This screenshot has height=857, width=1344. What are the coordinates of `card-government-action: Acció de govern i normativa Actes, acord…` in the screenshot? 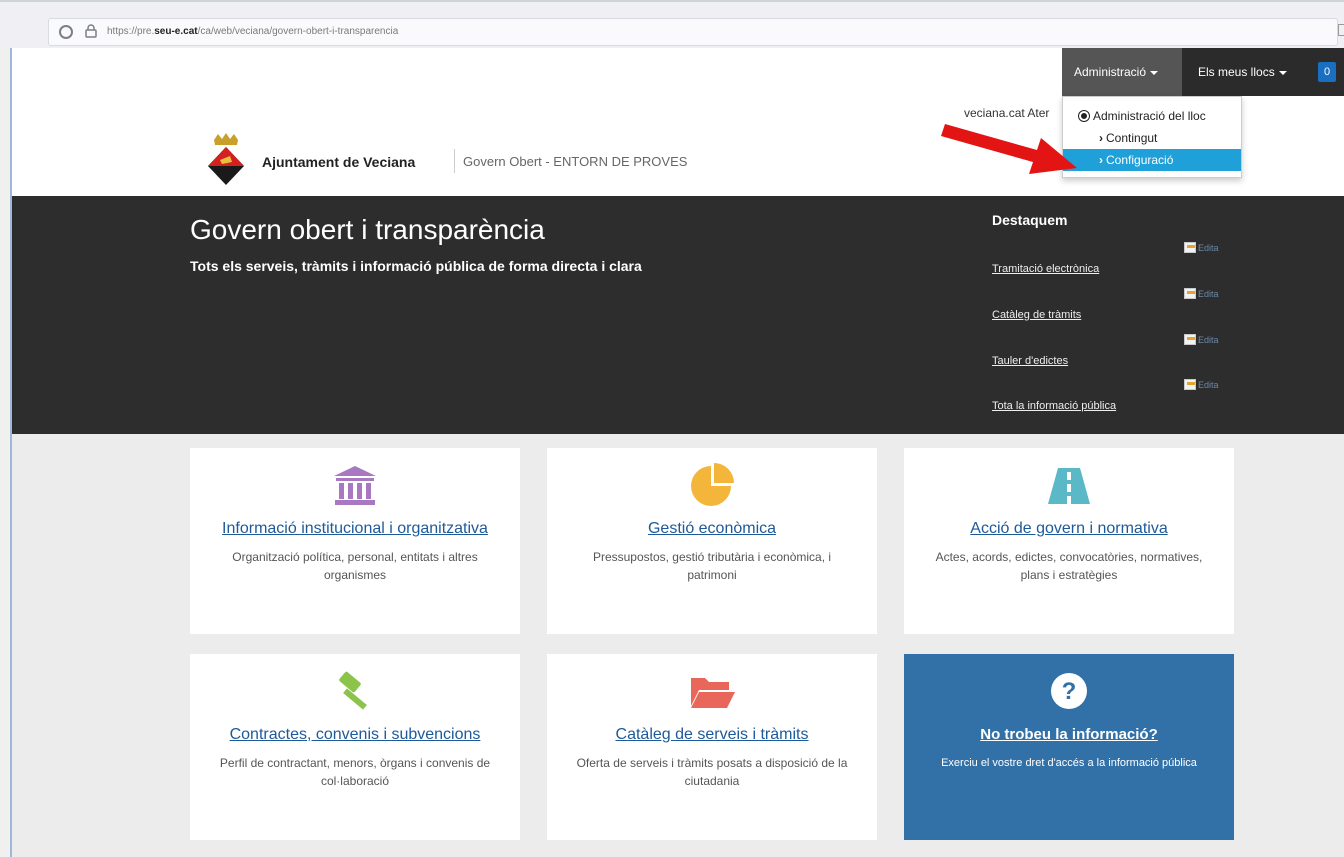 It's located at (1069, 541).